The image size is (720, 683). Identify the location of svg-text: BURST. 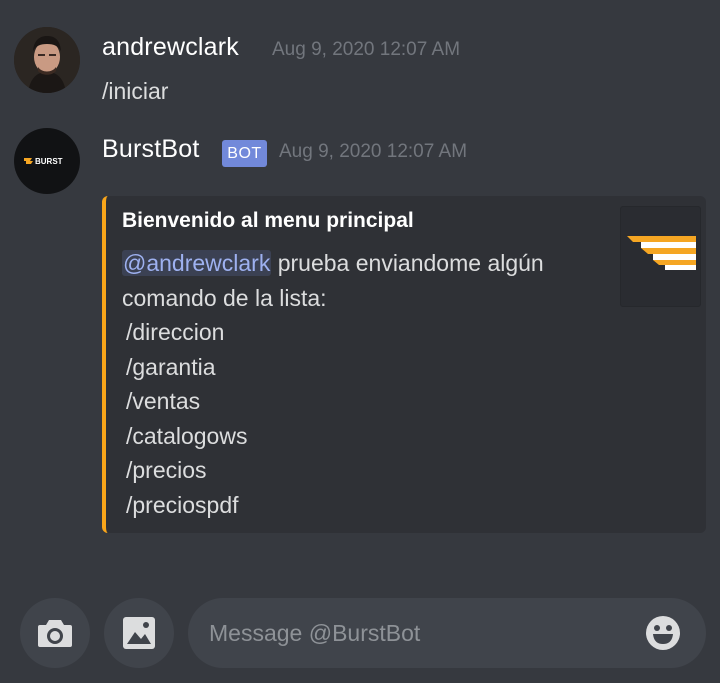
(49, 161).